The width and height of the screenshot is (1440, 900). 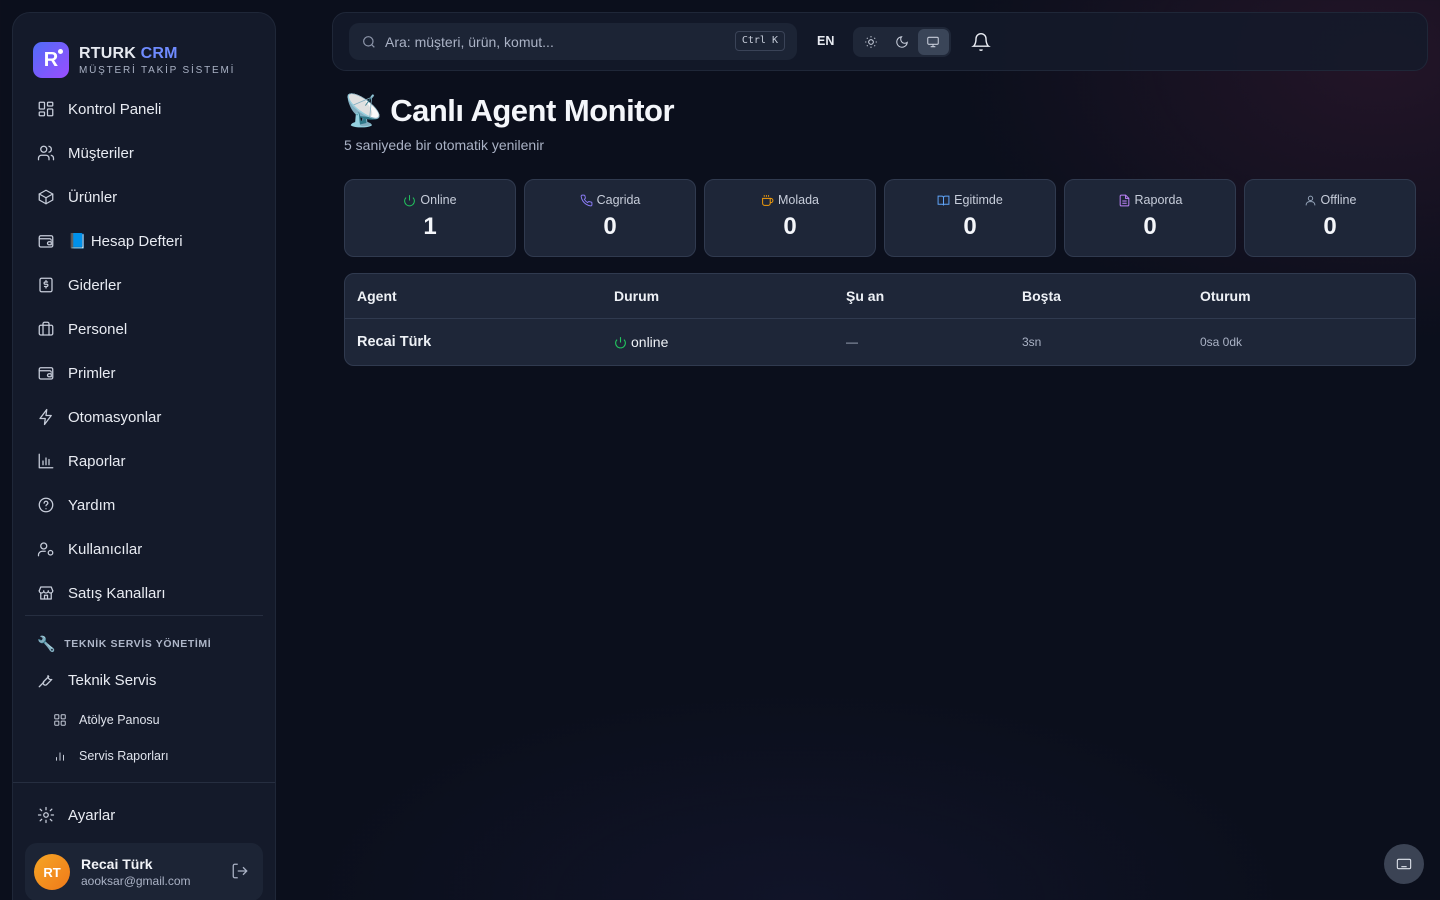 I want to click on sidebar-item-automations: Otomasyonlar, so click(x=144, y=417).